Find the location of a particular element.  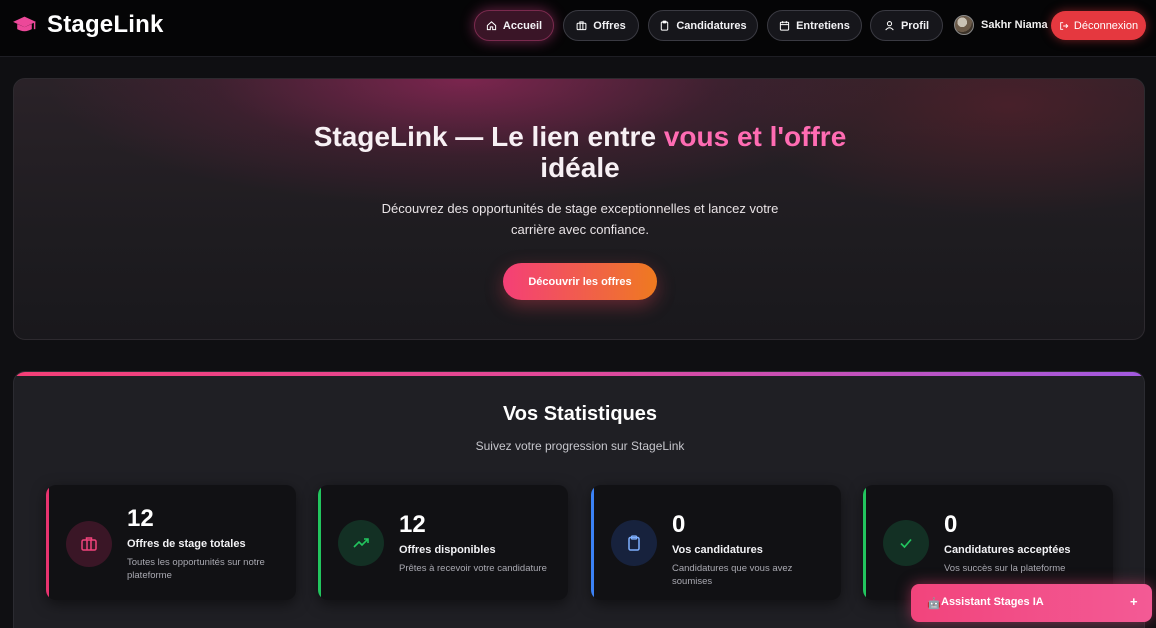

nav-profil: Profil is located at coordinates (906, 25).